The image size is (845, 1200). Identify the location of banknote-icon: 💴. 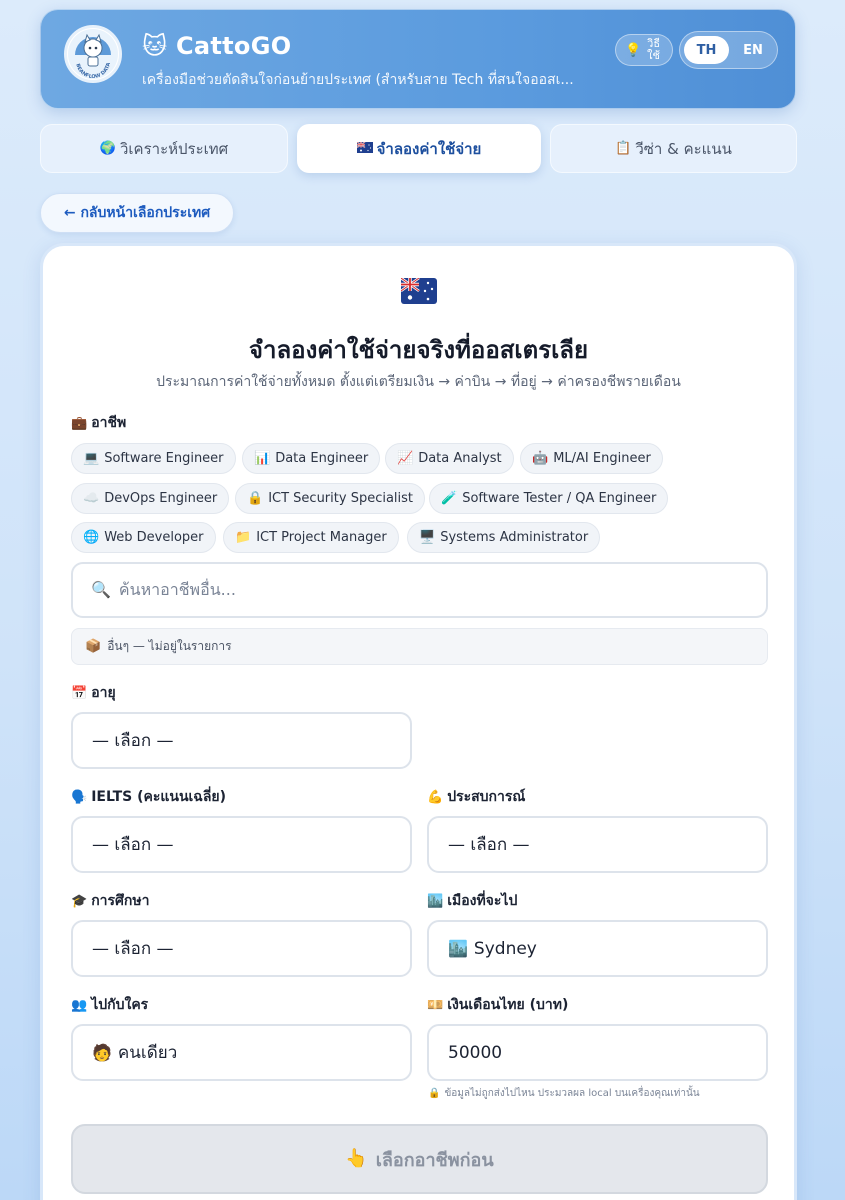
(435, 1005).